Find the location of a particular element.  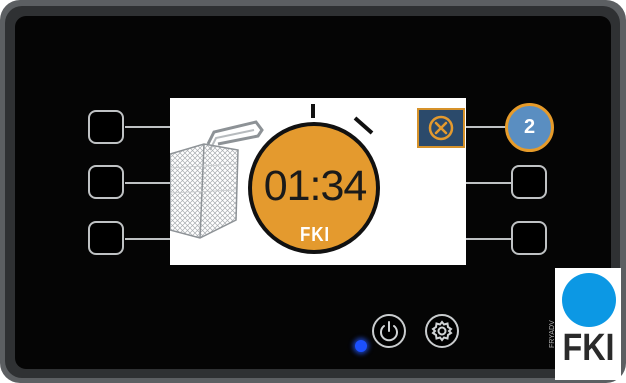

power-icon is located at coordinates (389, 331).